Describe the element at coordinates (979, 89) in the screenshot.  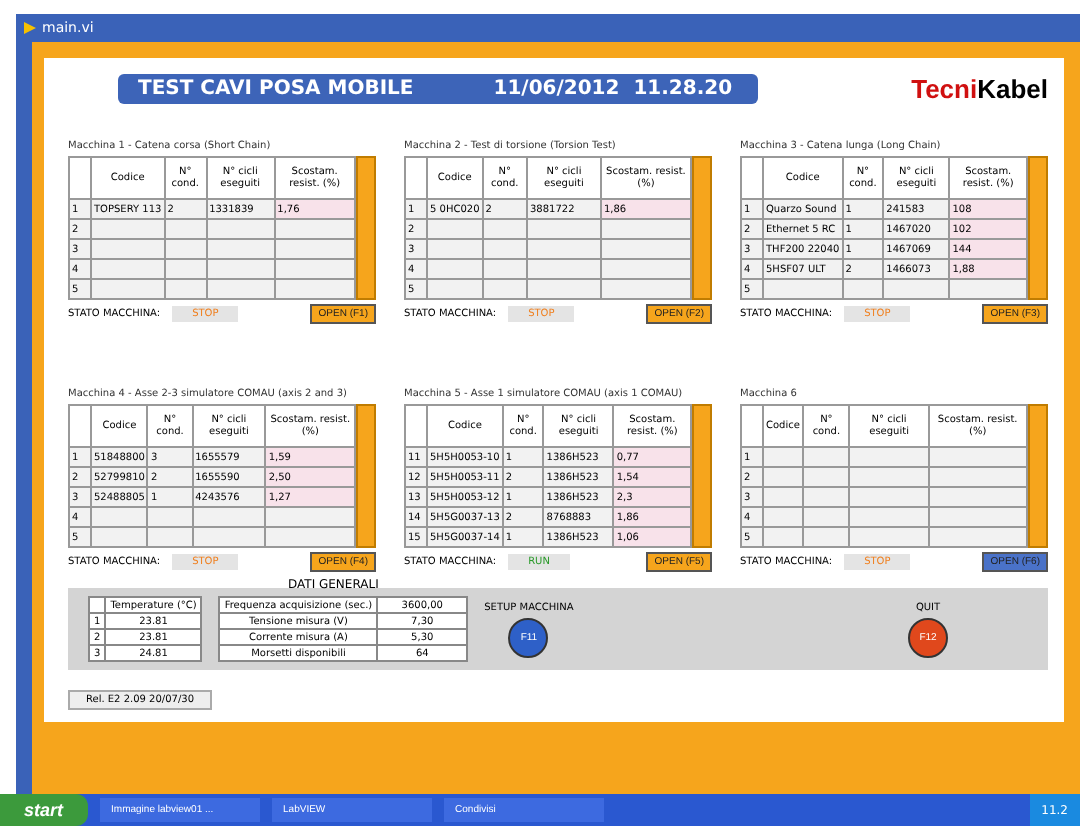
I see `logo: TecniKabel` at that location.